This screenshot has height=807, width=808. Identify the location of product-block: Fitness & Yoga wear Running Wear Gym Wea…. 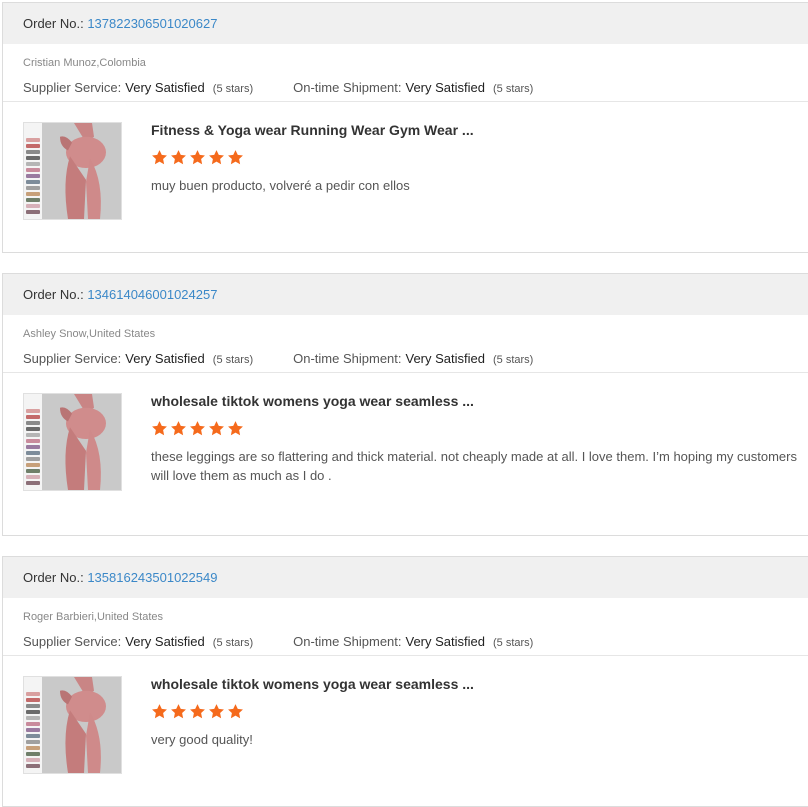
(405, 161).